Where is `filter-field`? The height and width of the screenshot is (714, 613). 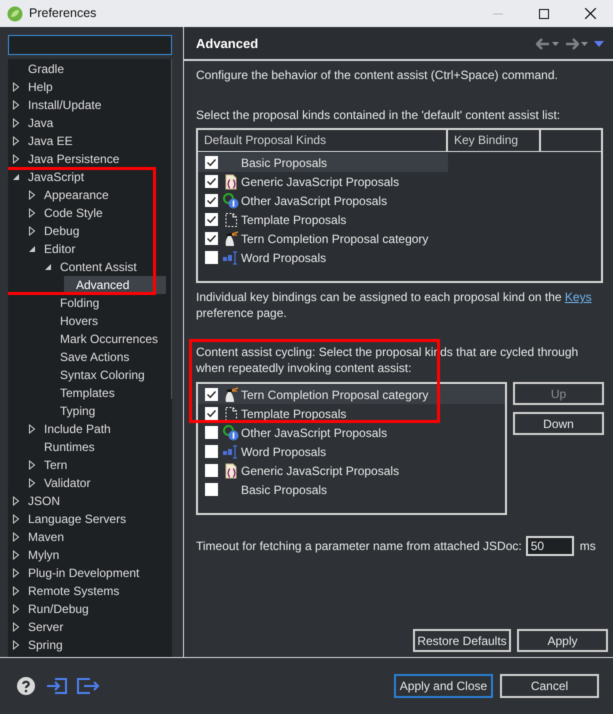 filter-field is located at coordinates (90, 45).